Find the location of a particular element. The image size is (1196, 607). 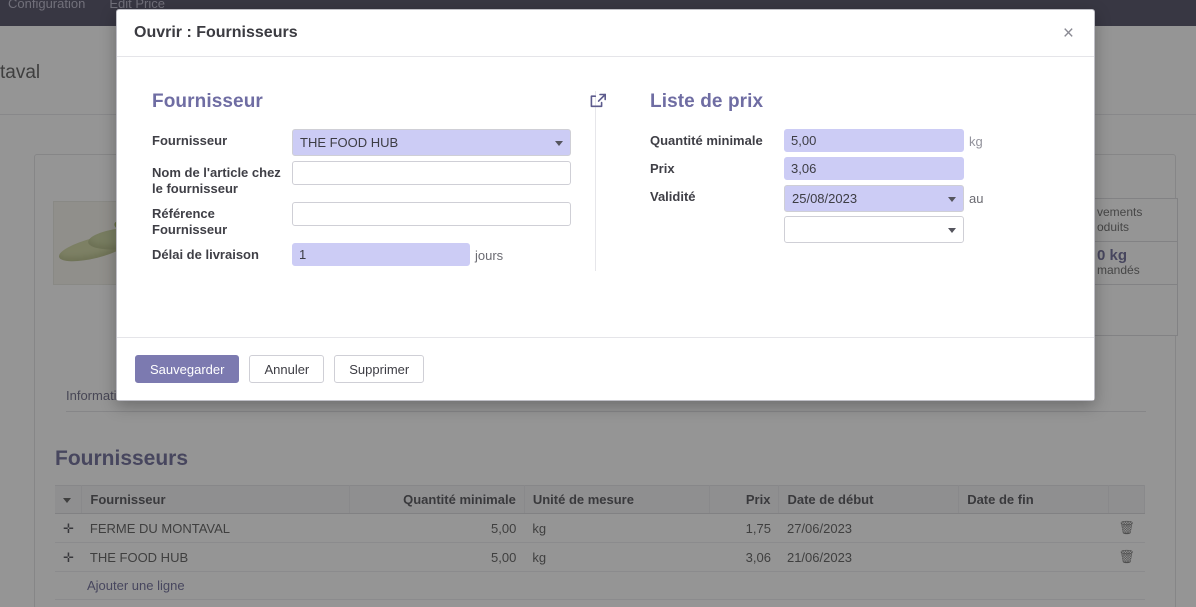

validity-end-date-input is located at coordinates (874, 229).